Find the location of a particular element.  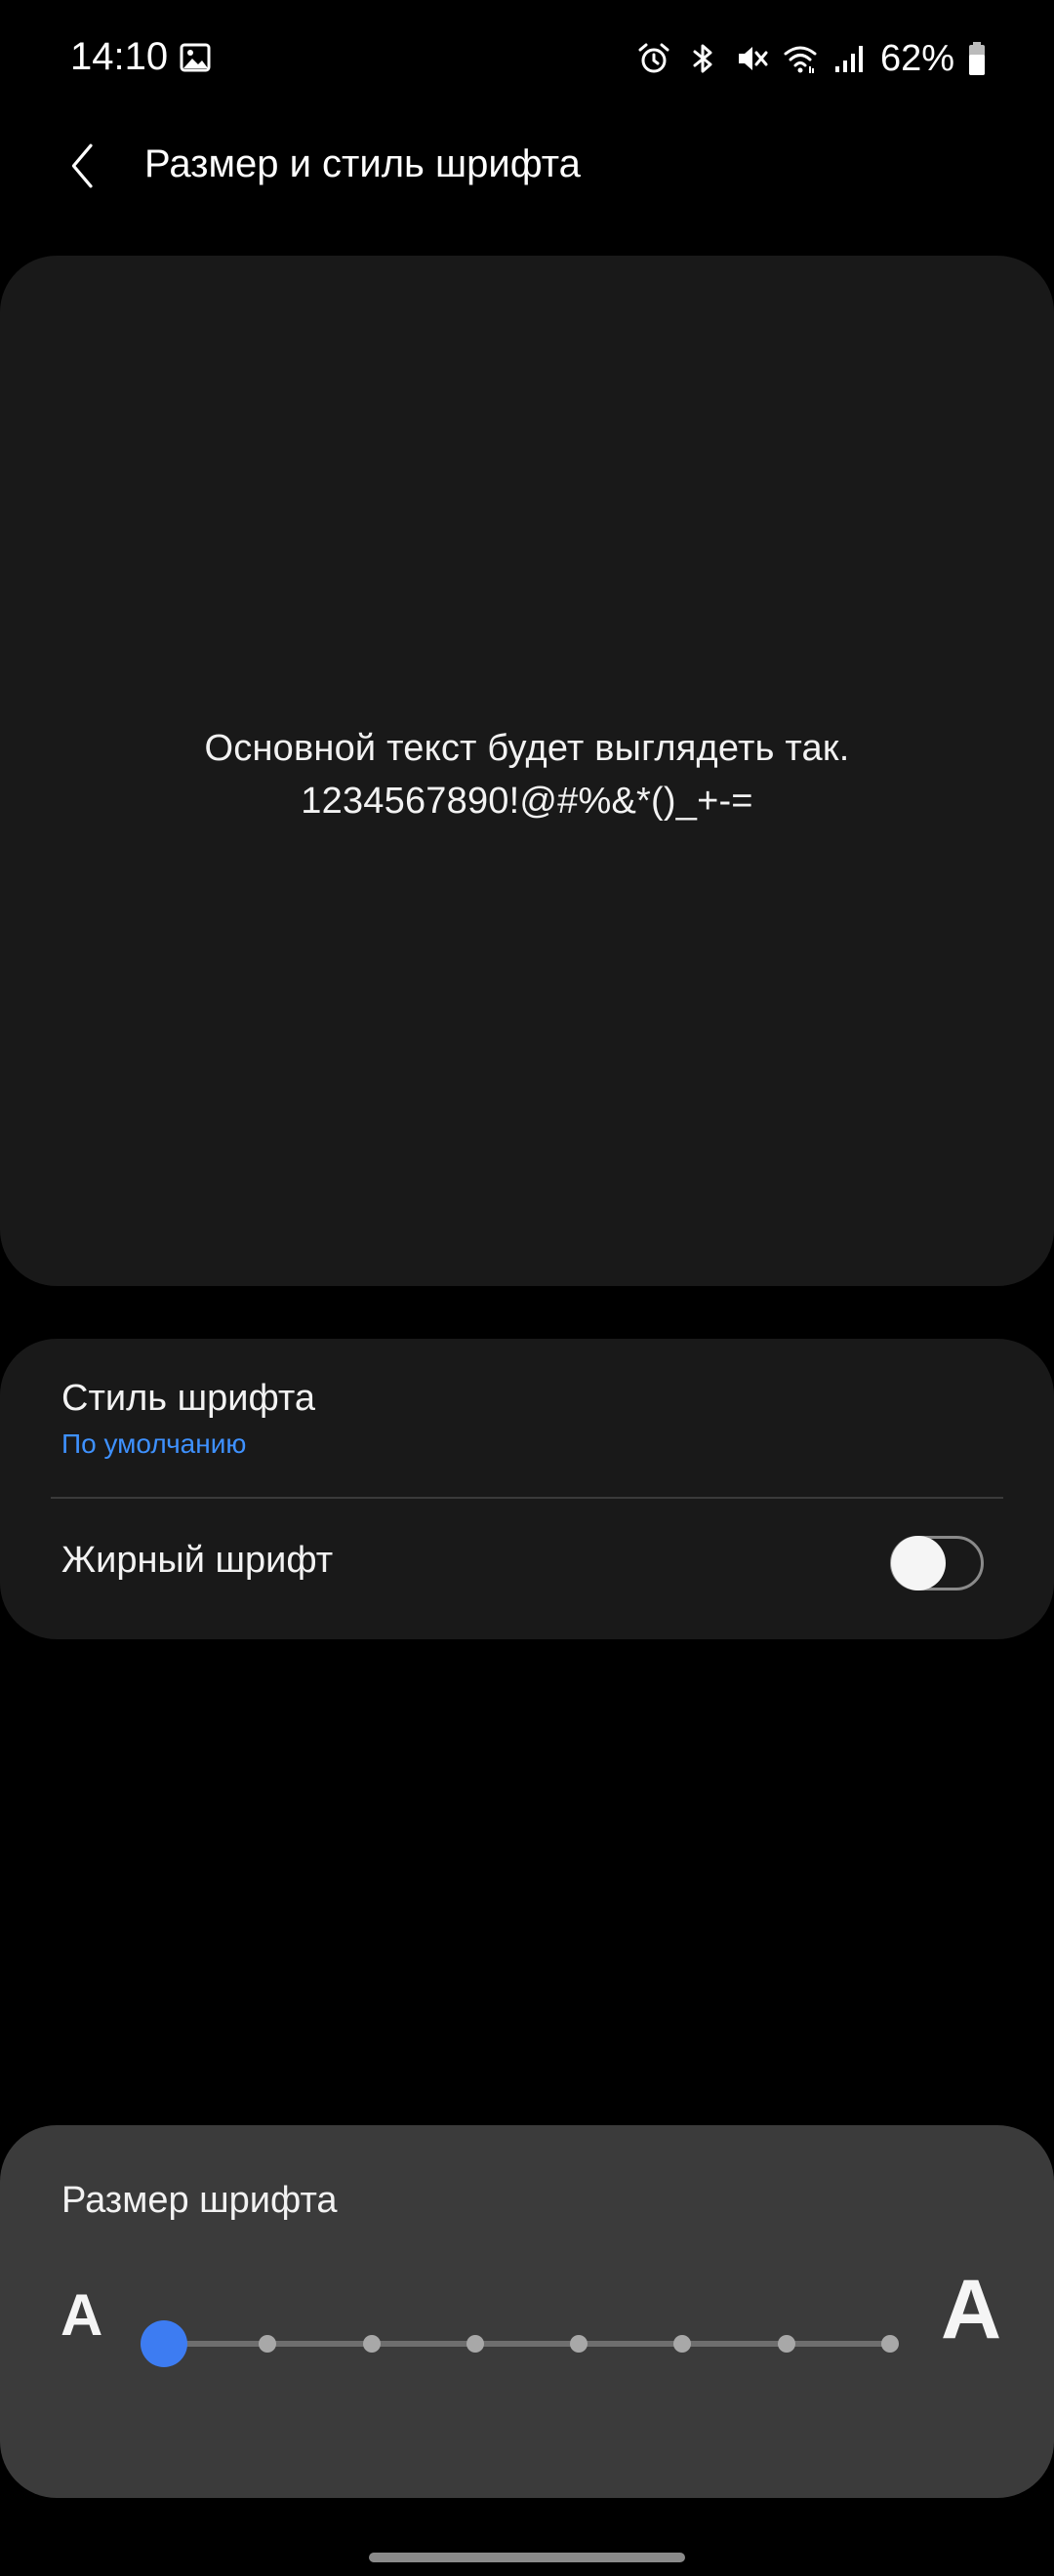

bold-font-row: Жирный шрифт is located at coordinates (527, 1569).